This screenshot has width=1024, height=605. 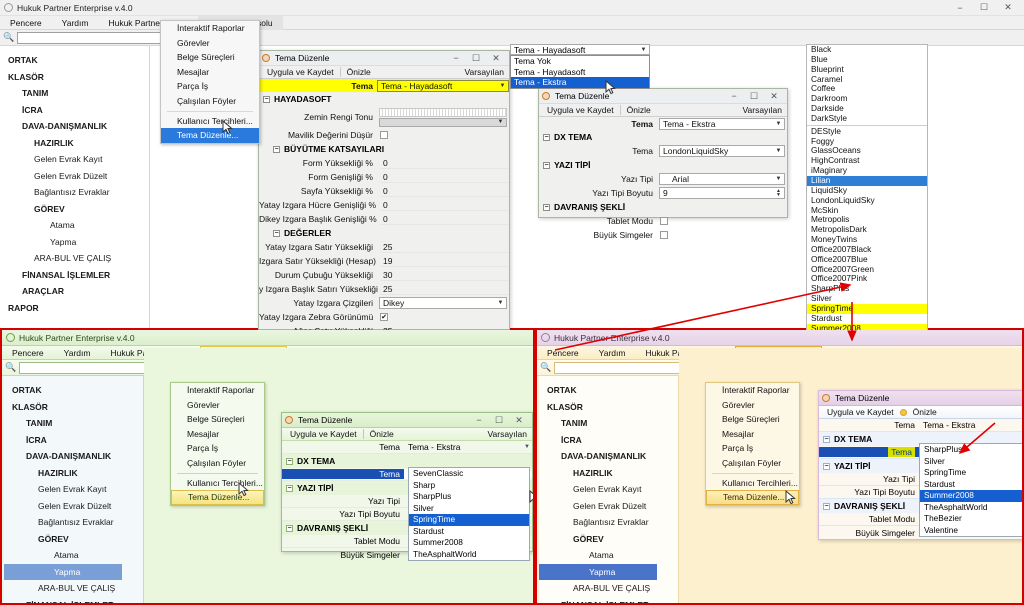 I want to click on tablet-modu-checkbox, so click(x=664, y=221).